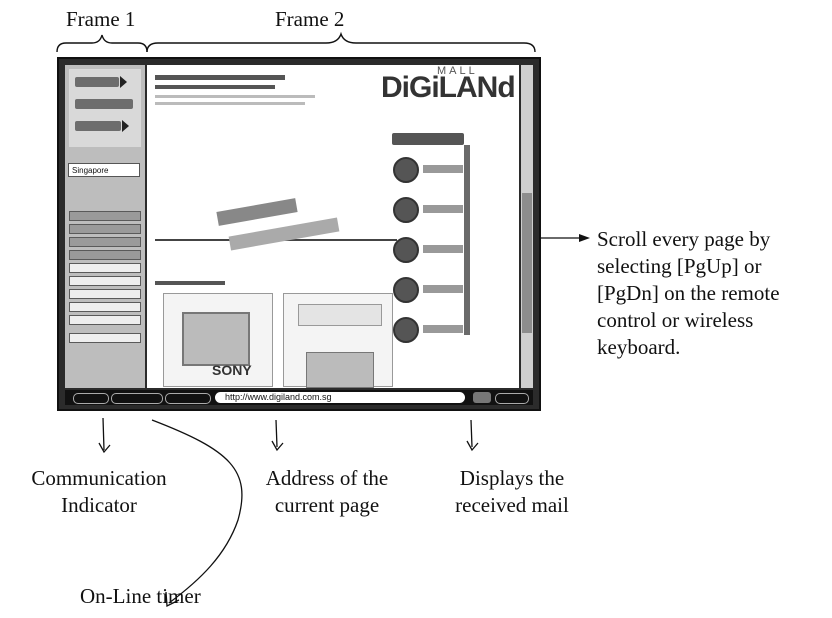 Image resolution: width=832 pixels, height=618 pixels. What do you see at coordinates (101, 82) in the screenshot?
I see `nav-forward-button` at bounding box center [101, 82].